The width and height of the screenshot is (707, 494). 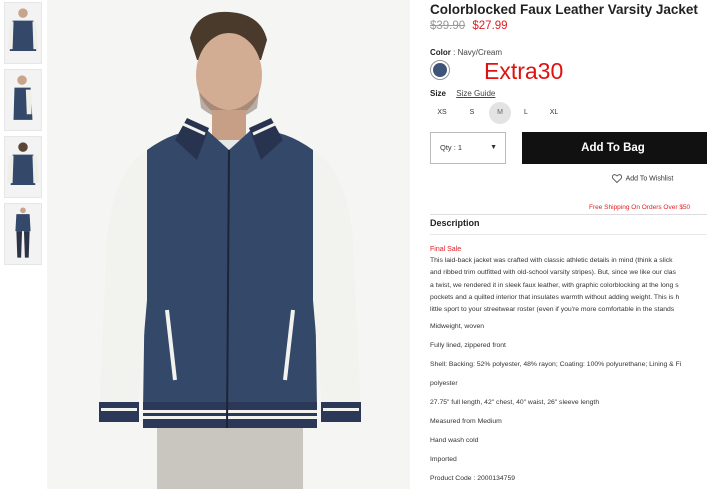 I want to click on add-to-bag-button: Add To Bag, so click(x=614, y=148).